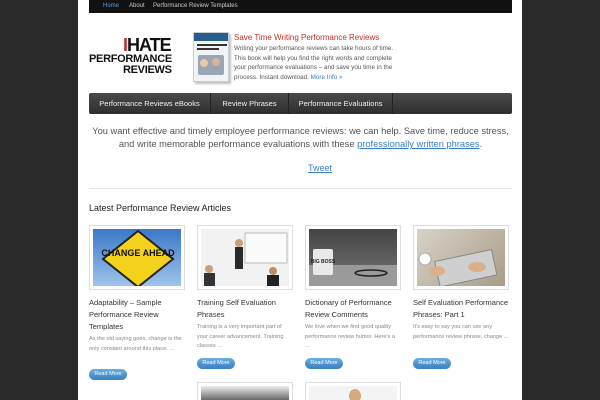 This screenshot has height=400, width=600. I want to click on svg-text: CHANGE AHEAD, so click(138, 253).